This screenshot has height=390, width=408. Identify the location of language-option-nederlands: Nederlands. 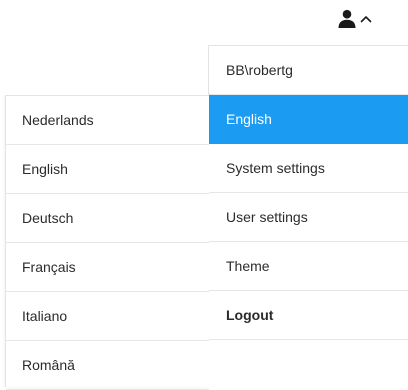
(107, 120).